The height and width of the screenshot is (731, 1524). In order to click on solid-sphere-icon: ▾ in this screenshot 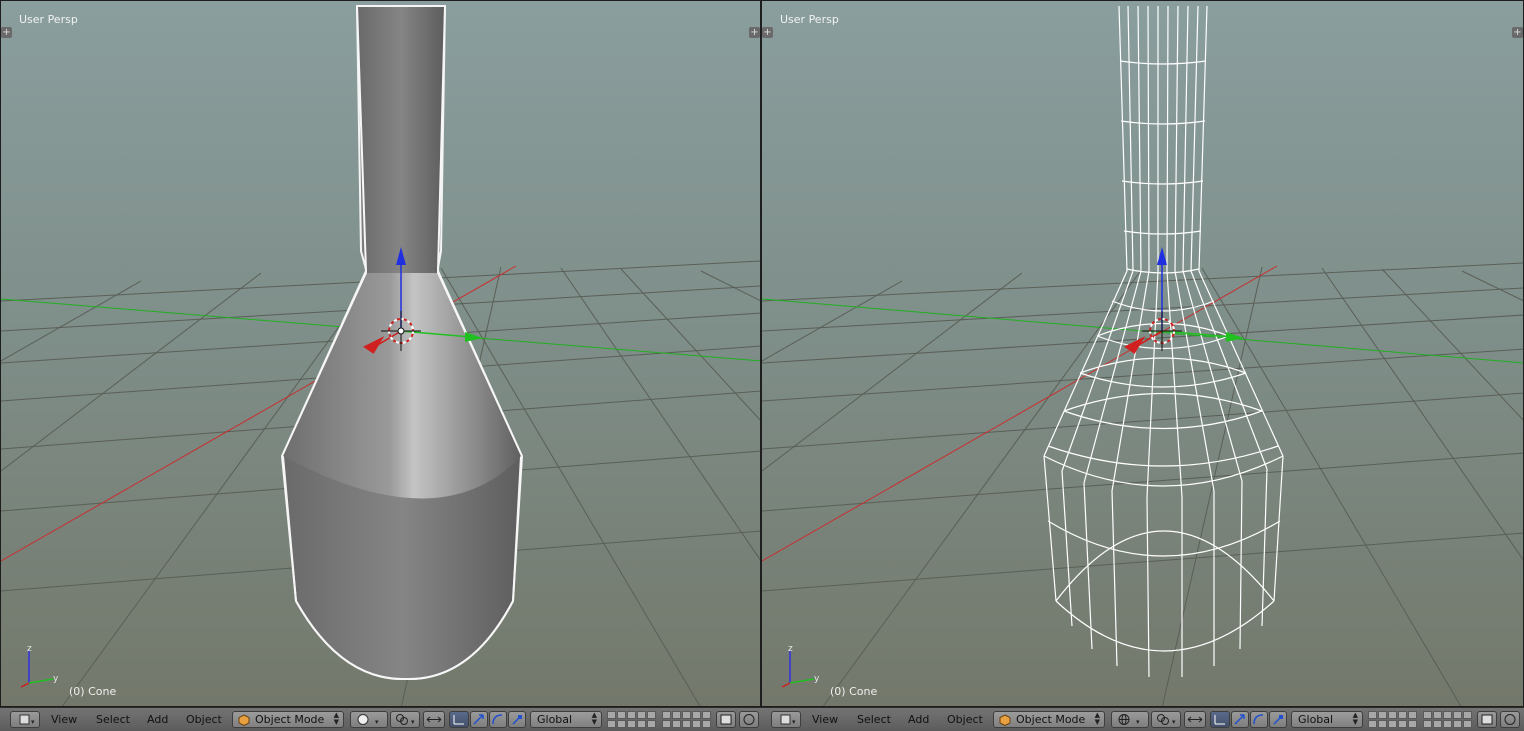, I will do `click(368, 720)`.